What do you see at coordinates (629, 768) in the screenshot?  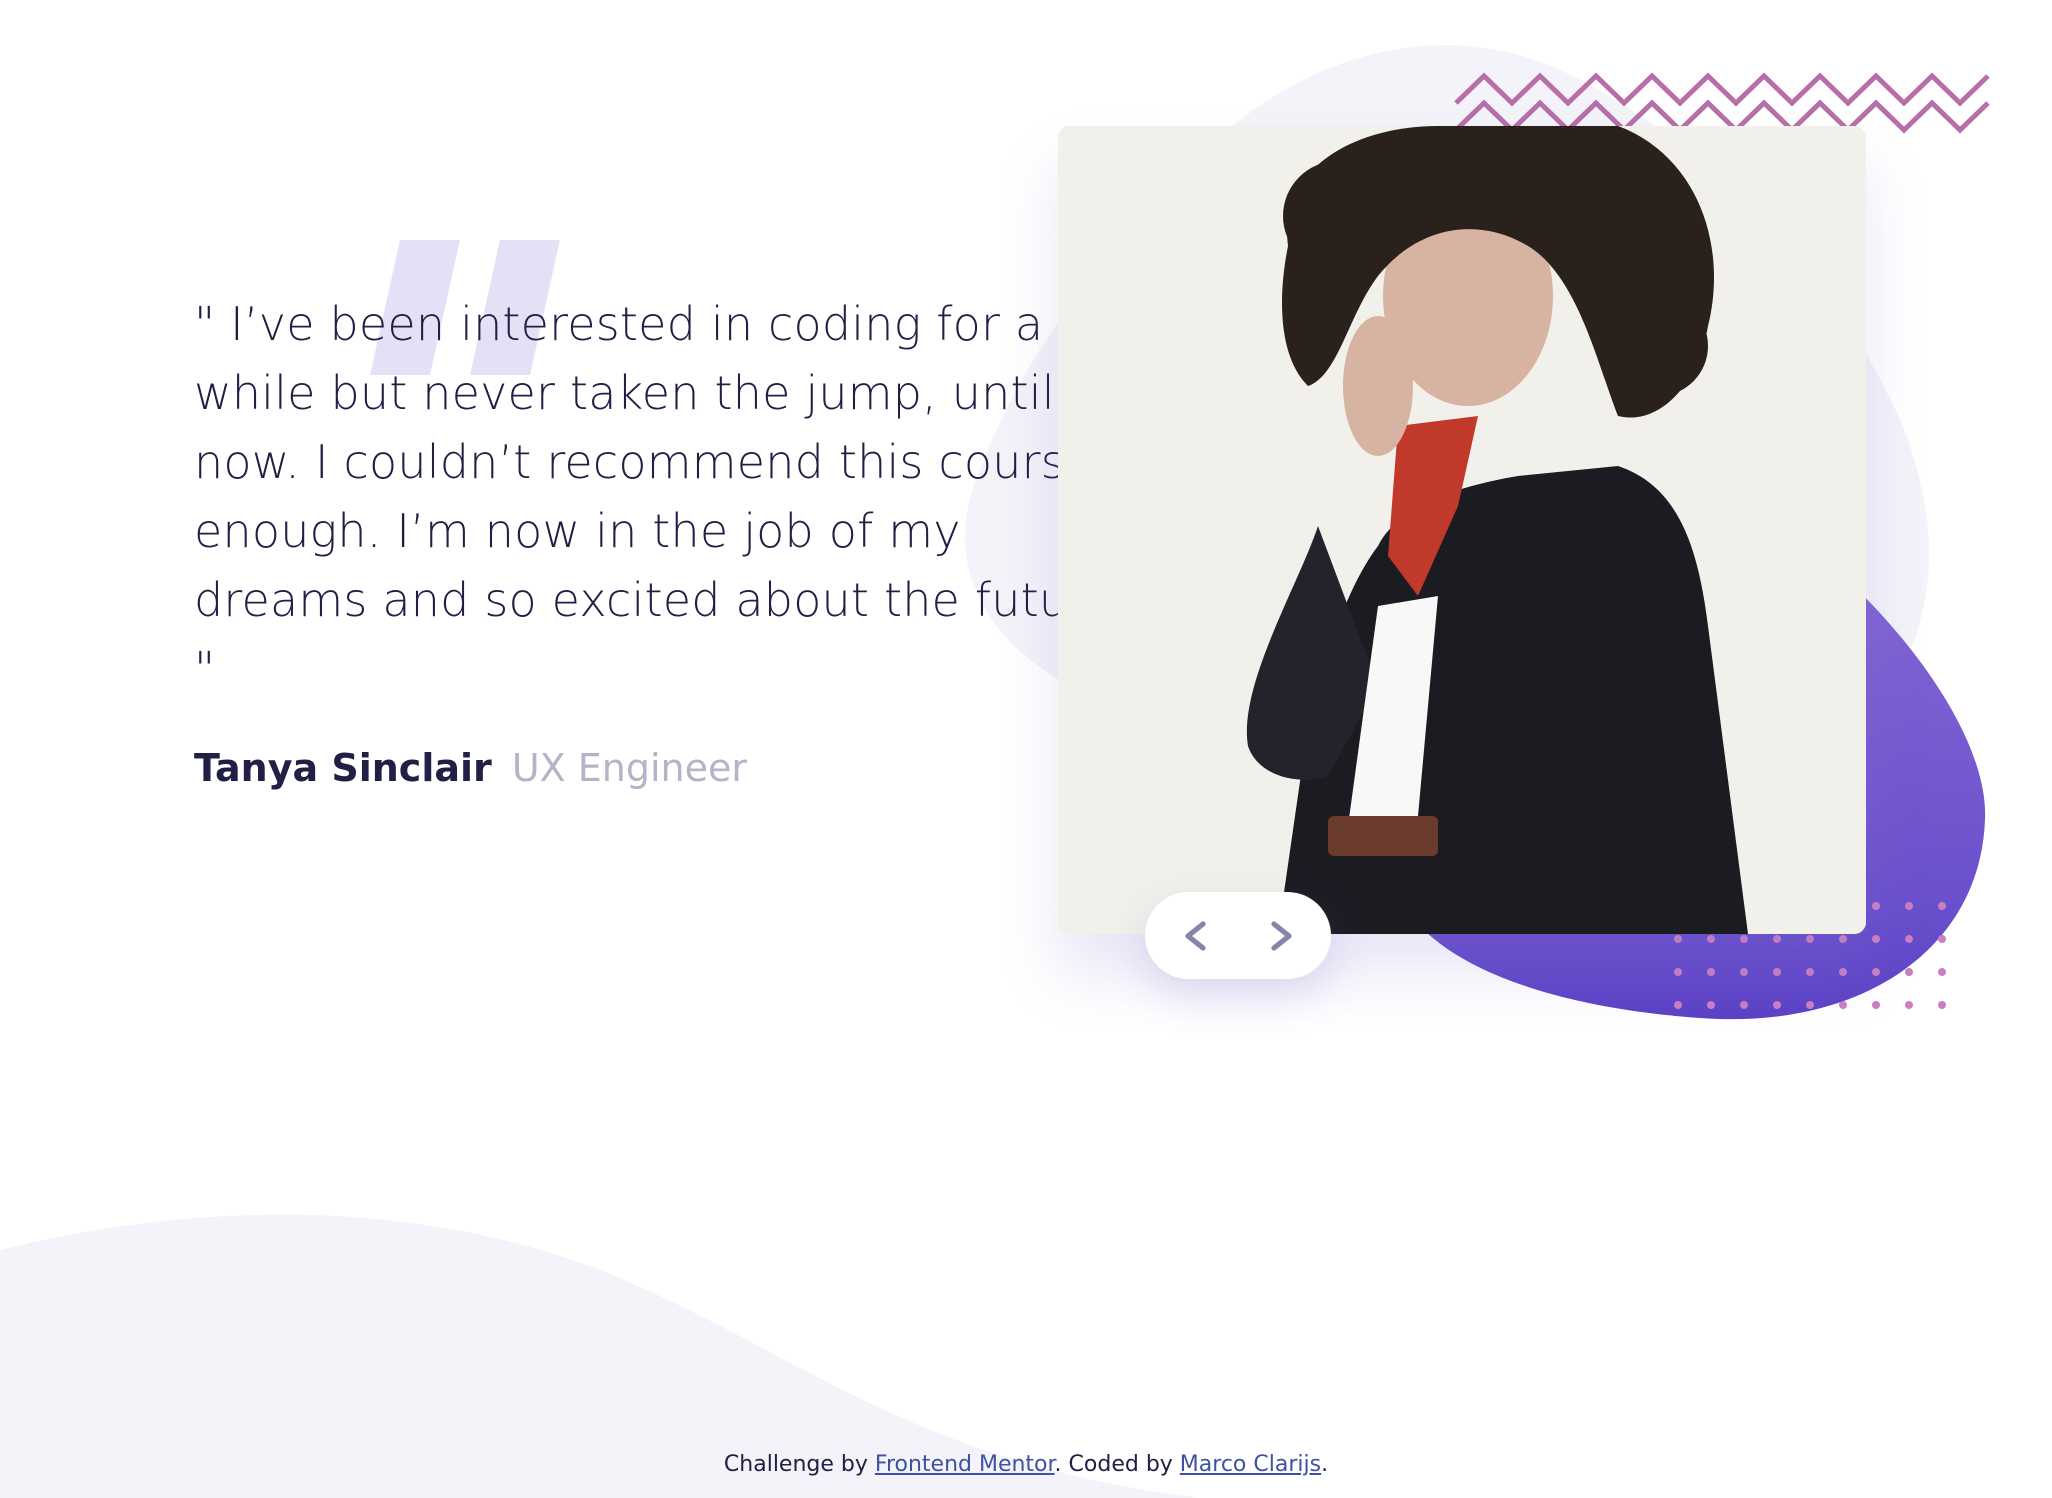 I see `author-role: UX Engineer` at bounding box center [629, 768].